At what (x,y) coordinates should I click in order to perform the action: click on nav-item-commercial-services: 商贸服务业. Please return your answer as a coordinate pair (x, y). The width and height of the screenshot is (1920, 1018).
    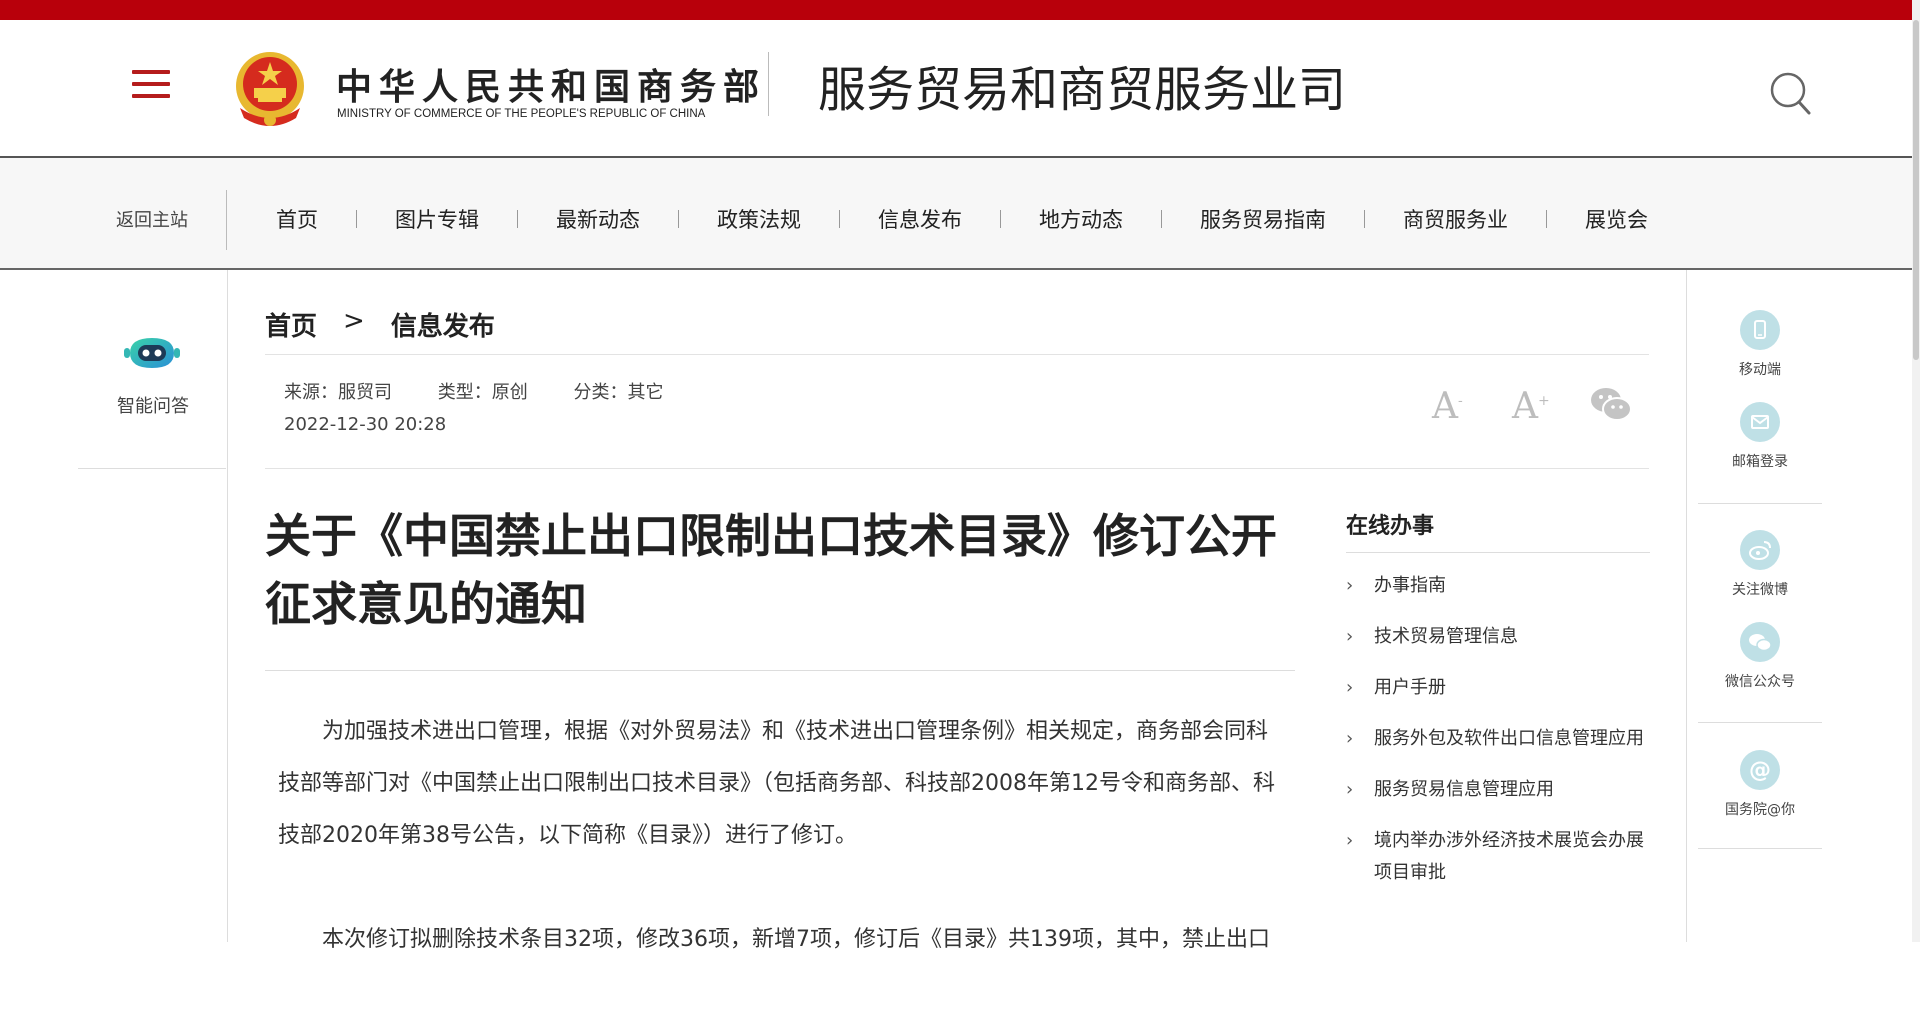
    Looking at the image, I should click on (1455, 219).